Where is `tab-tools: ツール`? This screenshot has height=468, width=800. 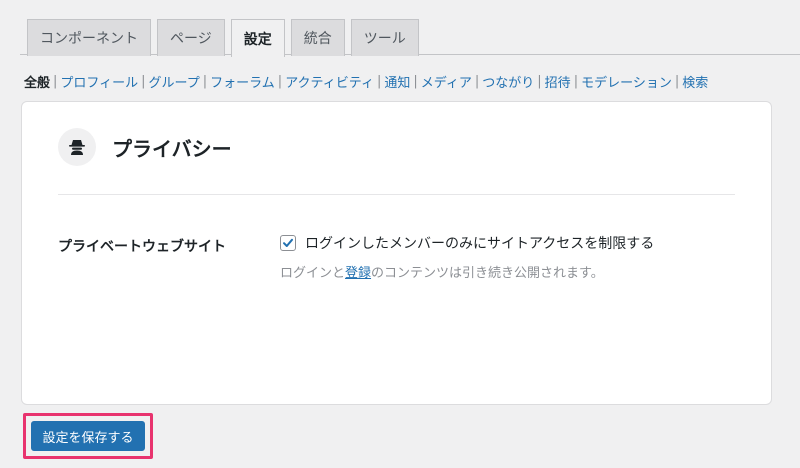
tab-tools: ツール is located at coordinates (384, 37).